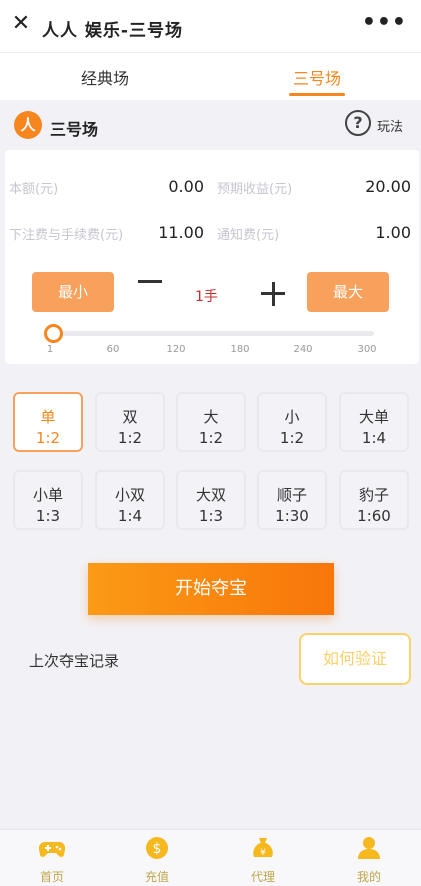 The height and width of the screenshot is (886, 421). Describe the element at coordinates (66, 235) in the screenshot. I see `fee-label: 下注费与手续费(元)` at that location.